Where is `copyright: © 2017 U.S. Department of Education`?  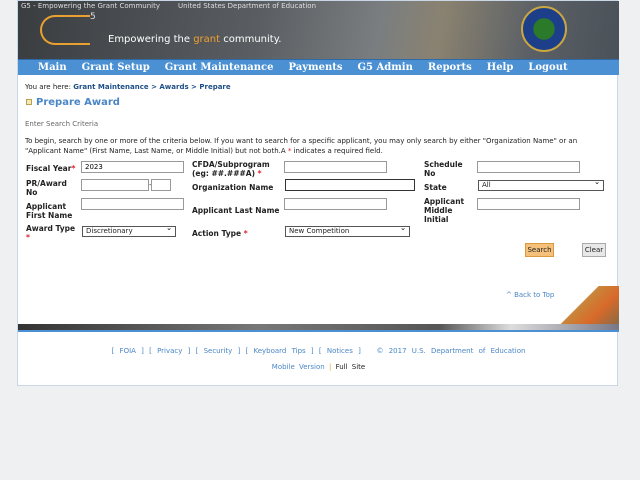 copyright: © 2017 U.S. Department of Education is located at coordinates (451, 351).